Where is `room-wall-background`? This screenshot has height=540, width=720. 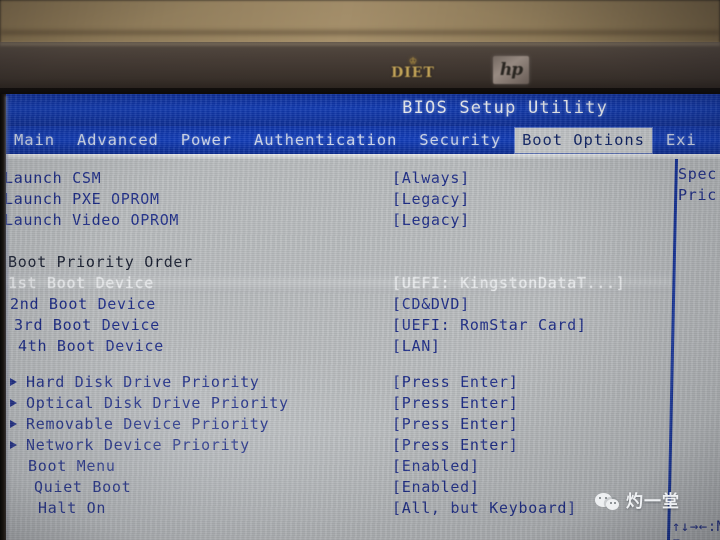 room-wall-background is located at coordinates (360, 23).